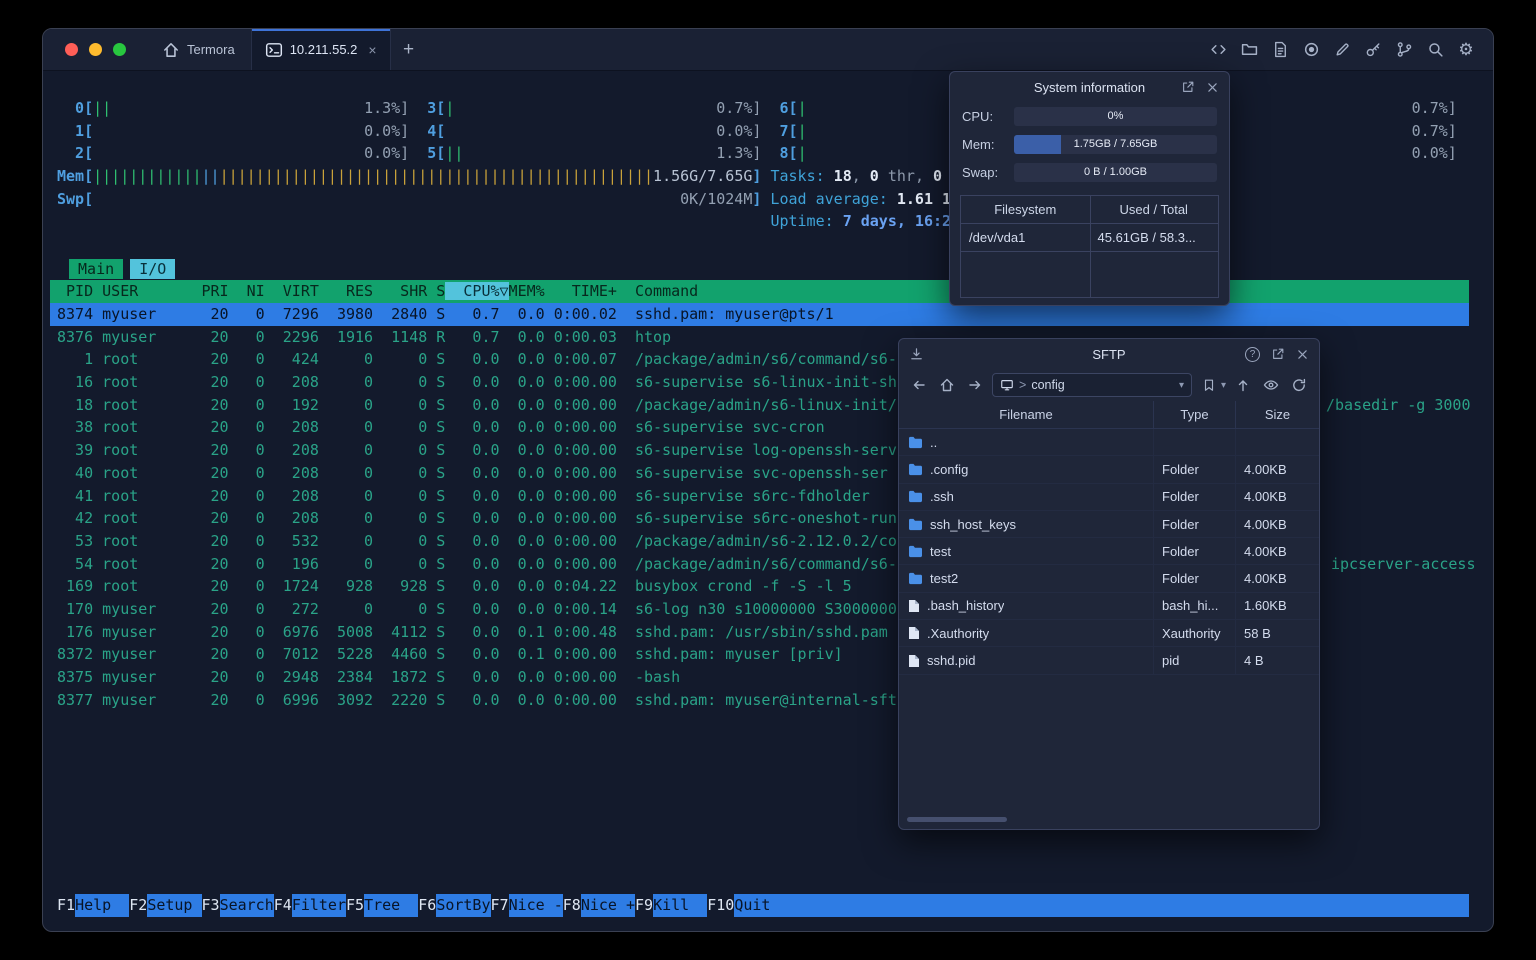 This screenshot has height=960, width=1536. I want to click on sftp-file-row: test2 Folder 4.00KB, so click(1109, 579).